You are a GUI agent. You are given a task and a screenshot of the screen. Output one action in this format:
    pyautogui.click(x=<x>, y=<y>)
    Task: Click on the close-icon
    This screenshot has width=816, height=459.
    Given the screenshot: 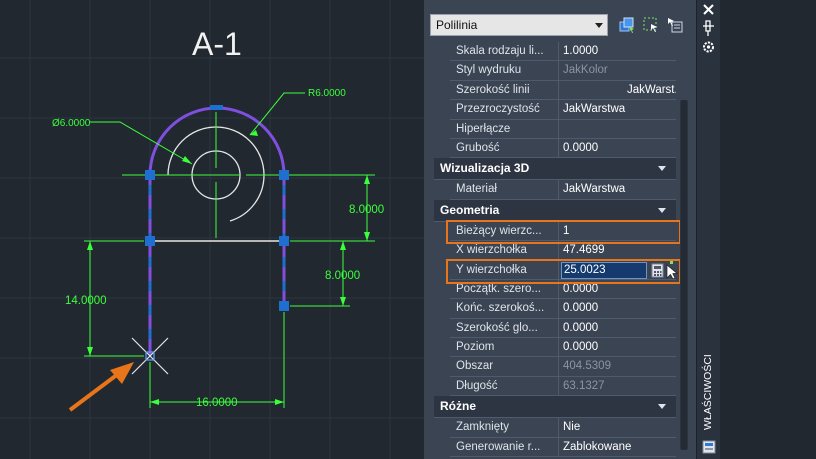 What is the action you would take?
    pyautogui.click(x=708, y=9)
    